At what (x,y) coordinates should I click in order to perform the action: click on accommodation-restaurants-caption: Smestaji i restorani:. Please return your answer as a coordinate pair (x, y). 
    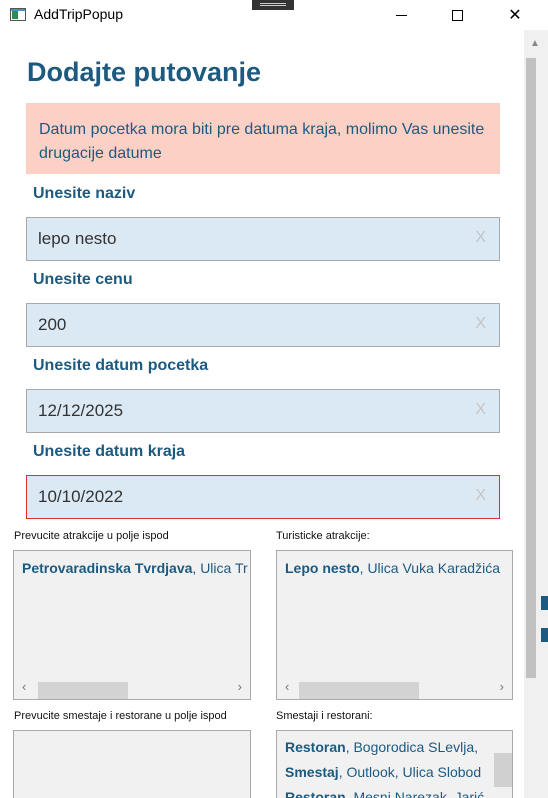
    Looking at the image, I should click on (324, 716).